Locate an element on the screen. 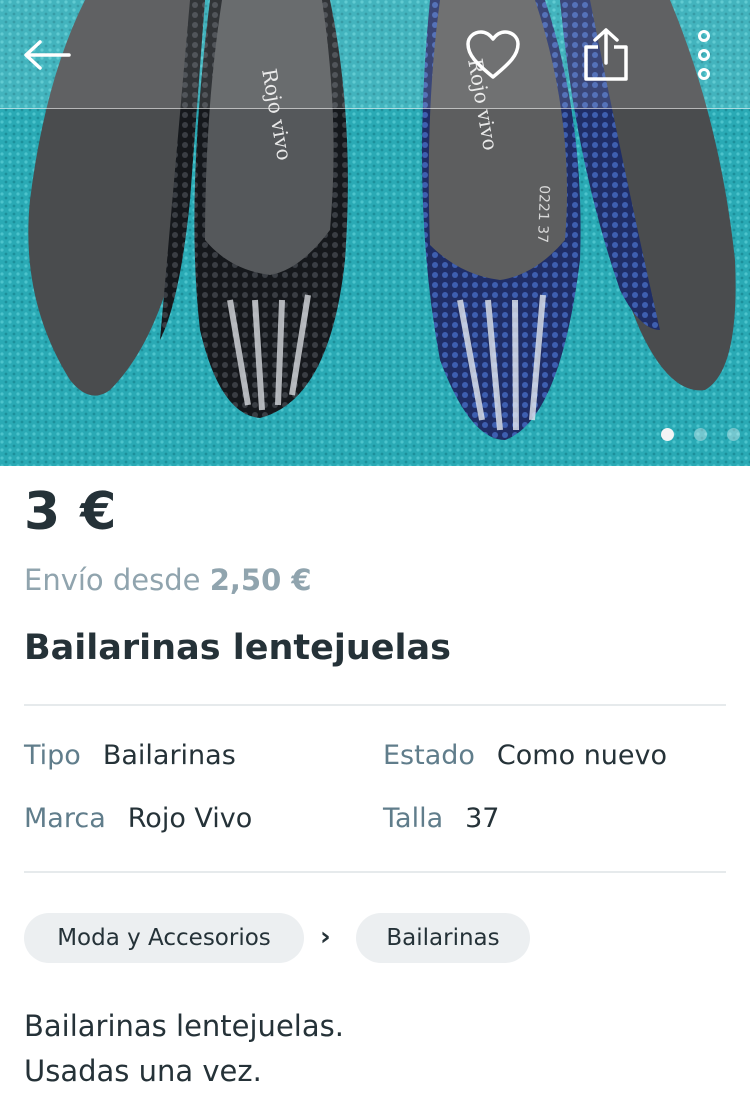 Image resolution: width=750 pixels, height=1094 pixels. heart-icon is located at coordinates (493, 54).